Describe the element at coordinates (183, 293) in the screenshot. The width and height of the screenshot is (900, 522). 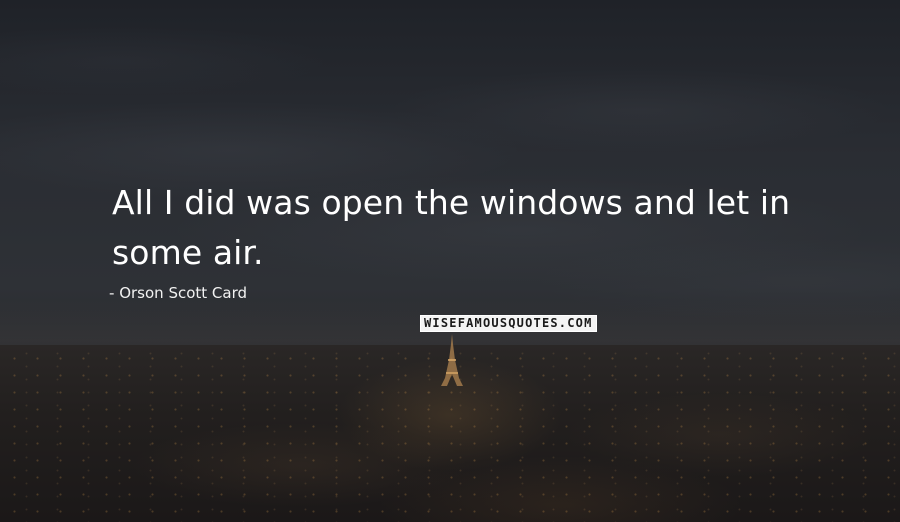
I see `author-name: Orson Scott Card` at that location.